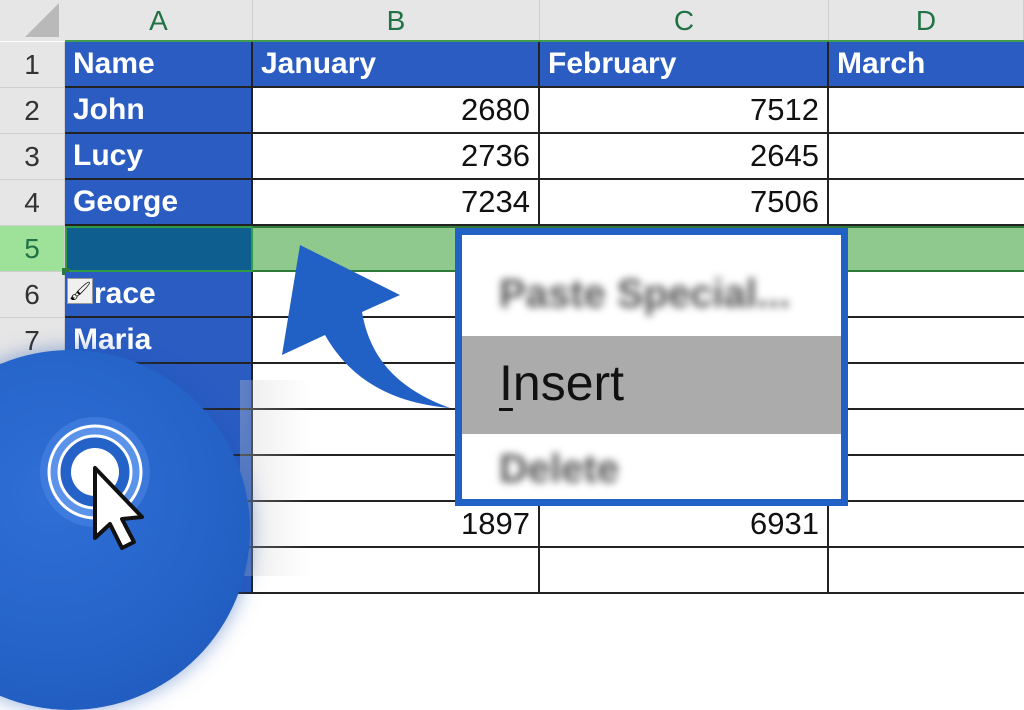 This screenshot has width=1024, height=710. Describe the element at coordinates (159, 203) in the screenshot. I see `cell-a4: George` at that location.